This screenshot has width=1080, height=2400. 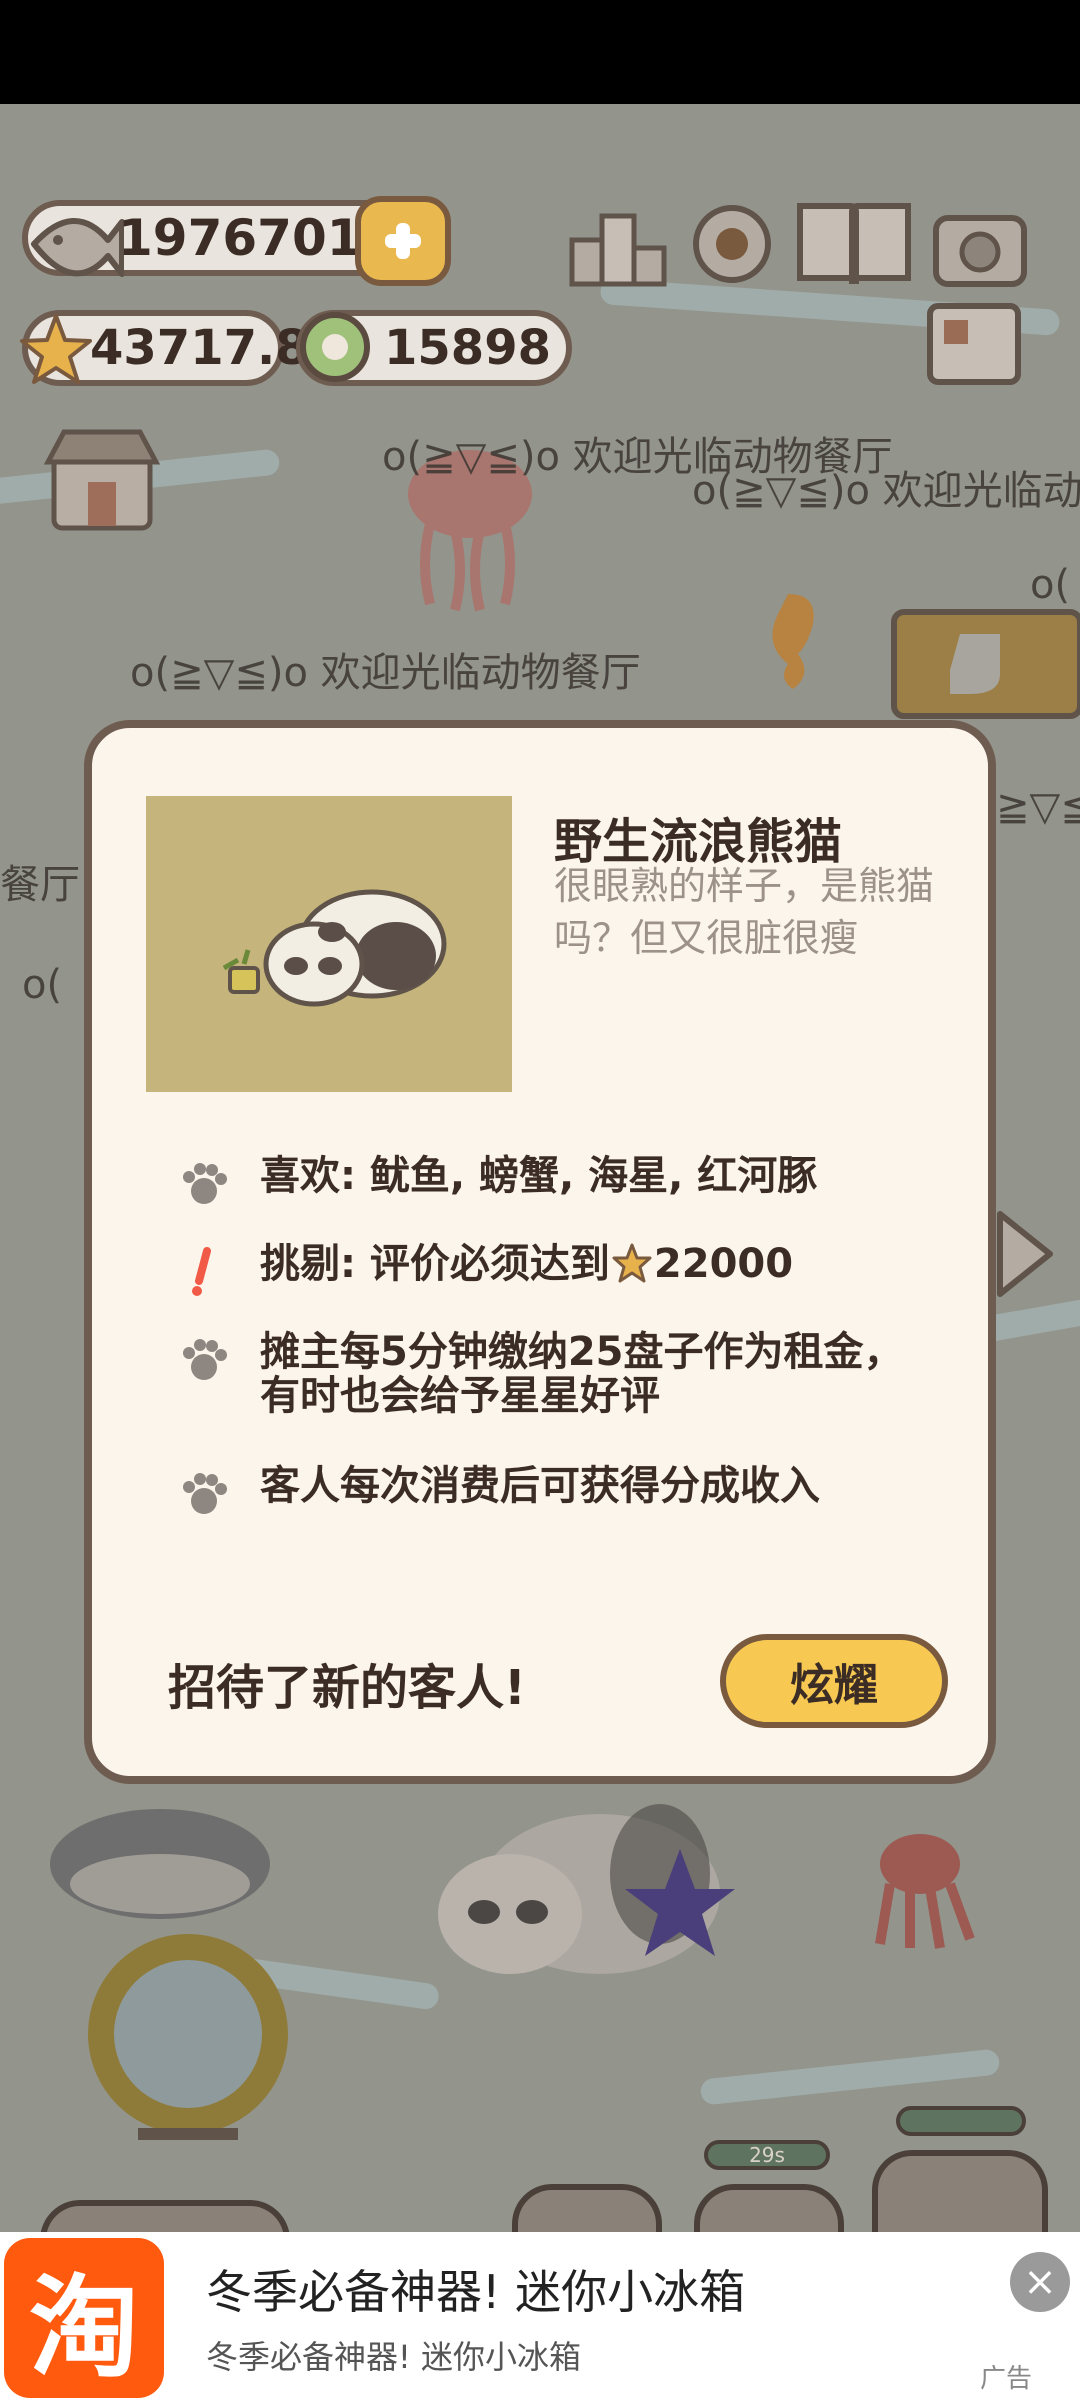 What do you see at coordinates (435, 1264) in the screenshot?
I see `trait-text-before: 挑剔: 评价必须达到` at bounding box center [435, 1264].